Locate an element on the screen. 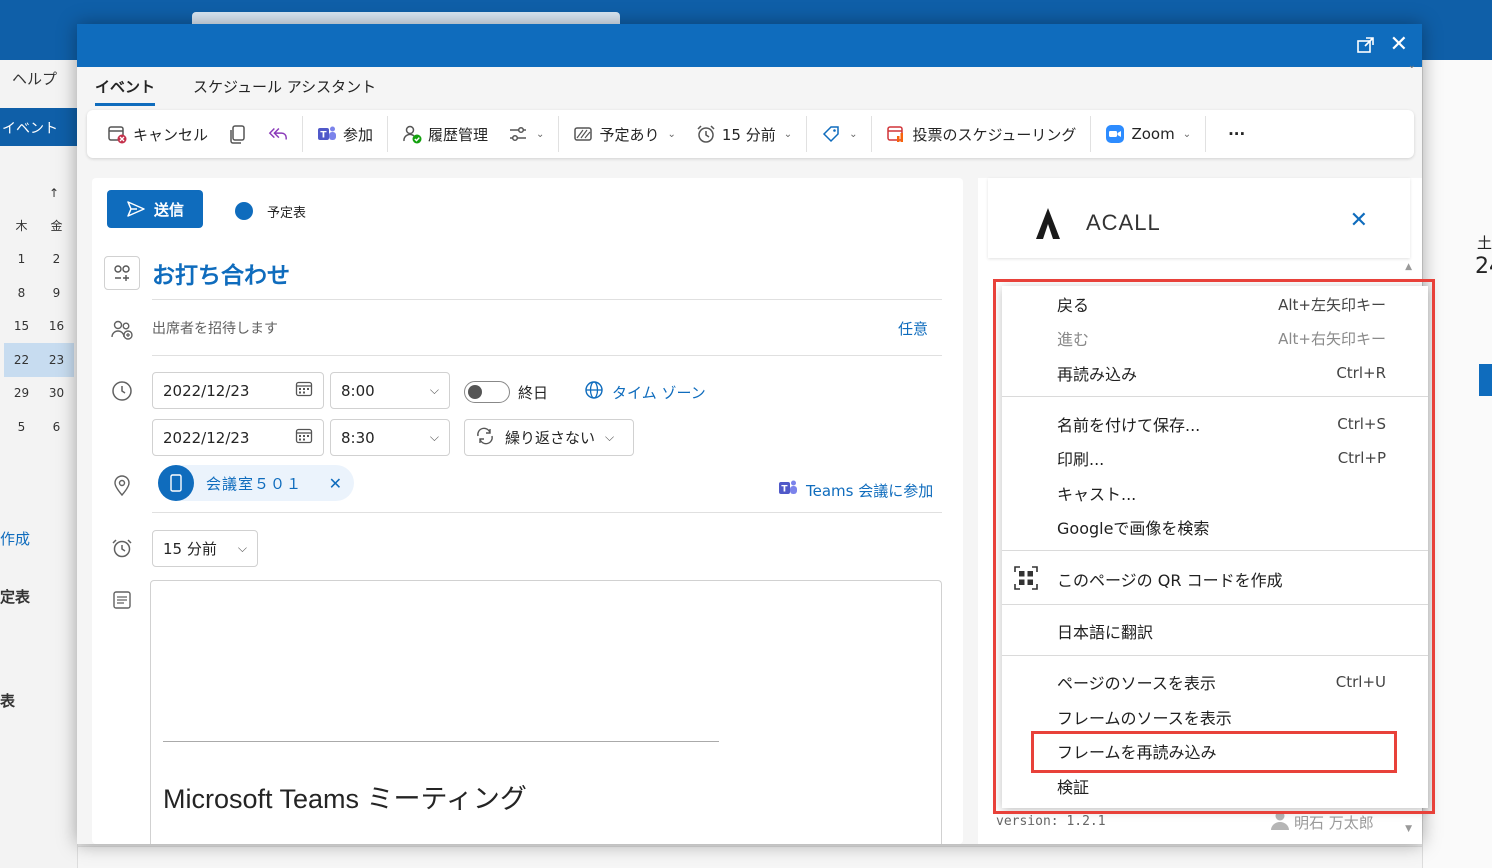 This screenshot has height=868, width=1492. zoom-dropdown: Zoom ⌄ is located at coordinates (1148, 134).